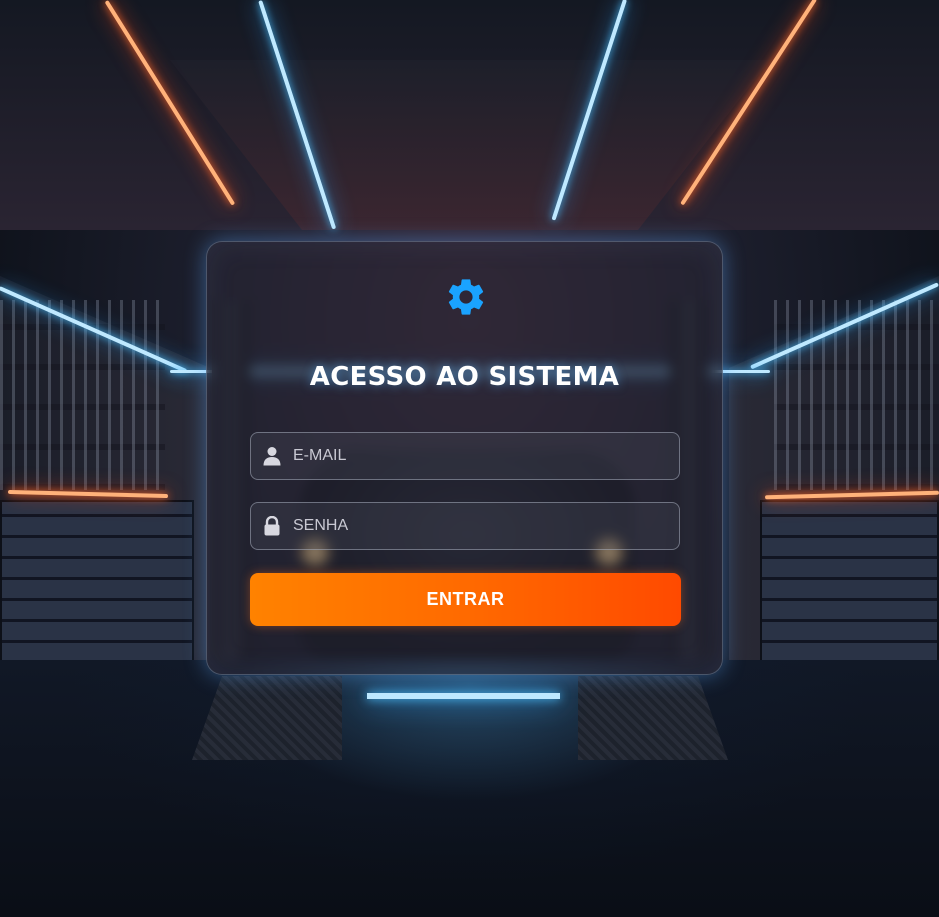 Image resolution: width=939 pixels, height=917 pixels. I want to click on lift-light, so click(463, 696).